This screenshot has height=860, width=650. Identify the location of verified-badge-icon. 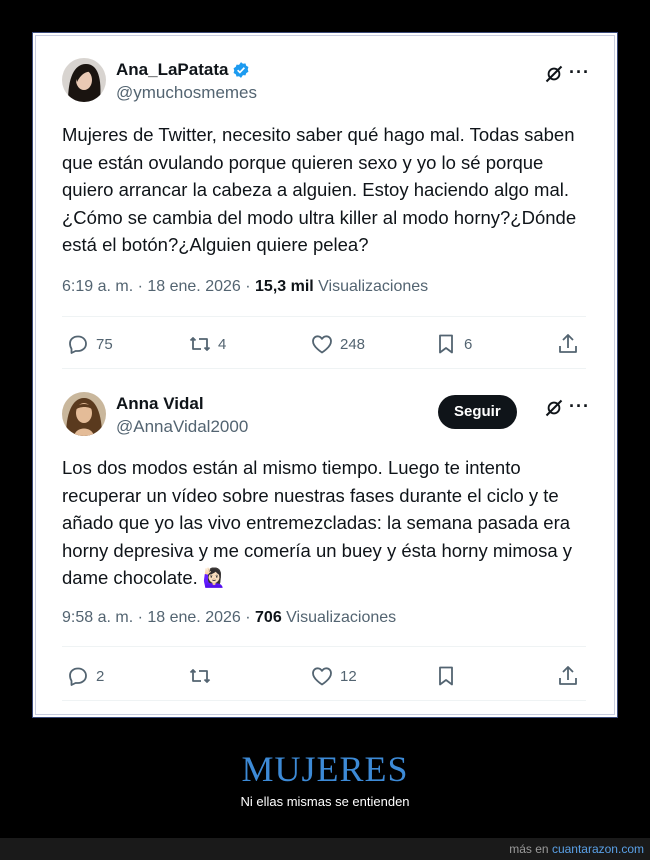
(241, 70).